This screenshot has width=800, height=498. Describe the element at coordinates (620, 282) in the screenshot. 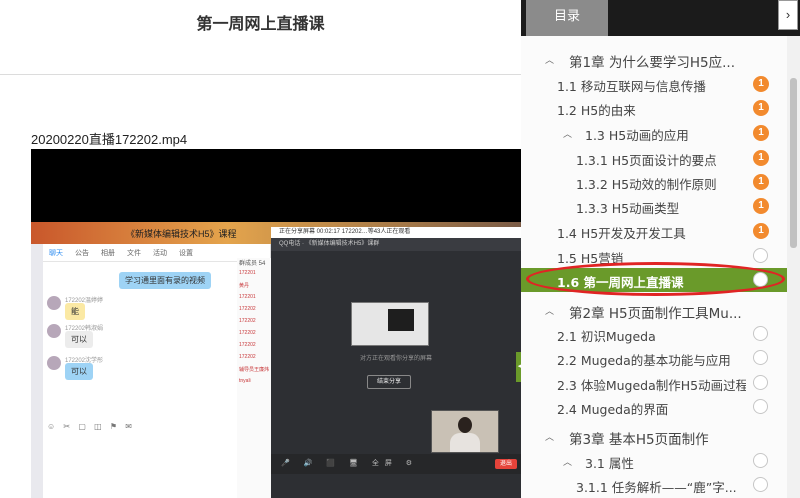

I see `toc-item-label: 1.6 第一周网上直播课` at that location.